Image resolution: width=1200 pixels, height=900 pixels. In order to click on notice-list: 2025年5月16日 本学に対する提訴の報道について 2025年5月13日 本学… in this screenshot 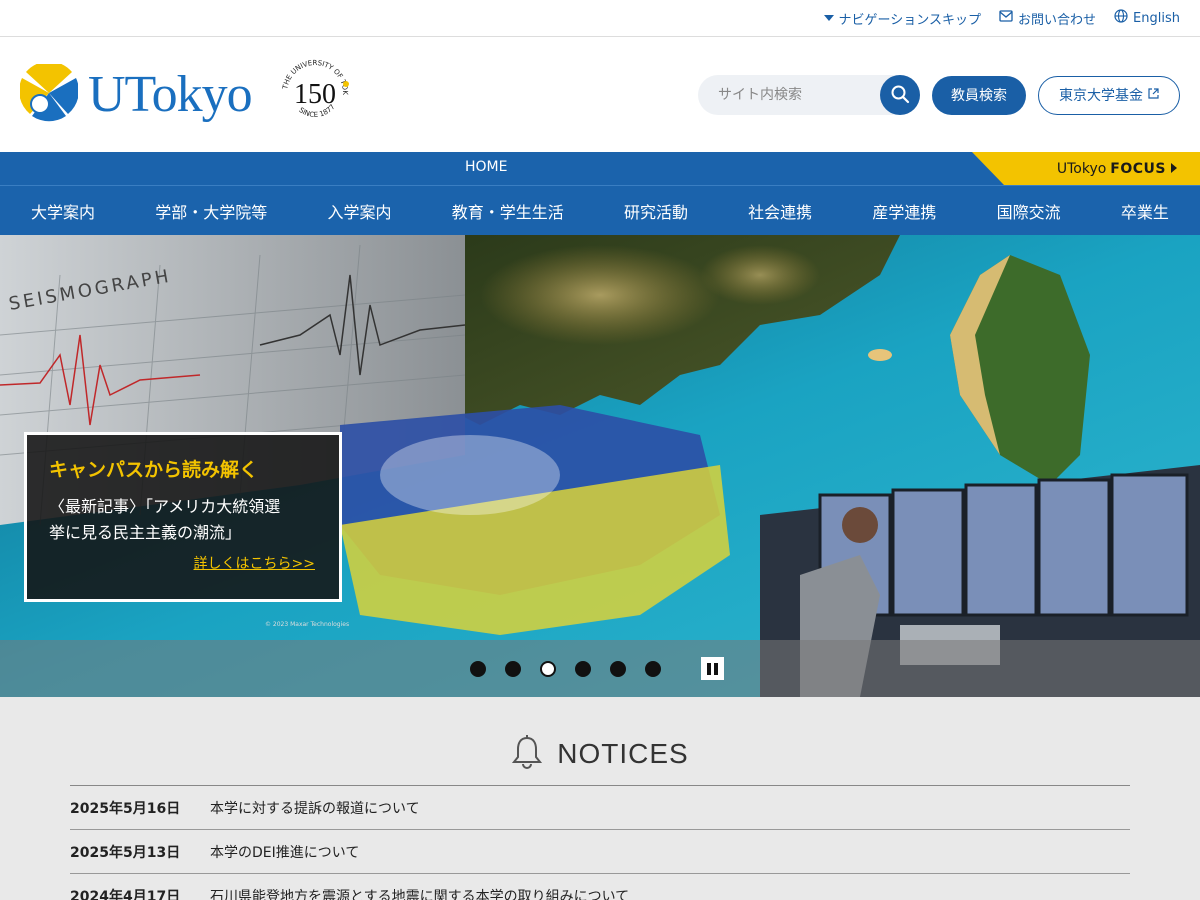, I will do `click(600, 842)`.